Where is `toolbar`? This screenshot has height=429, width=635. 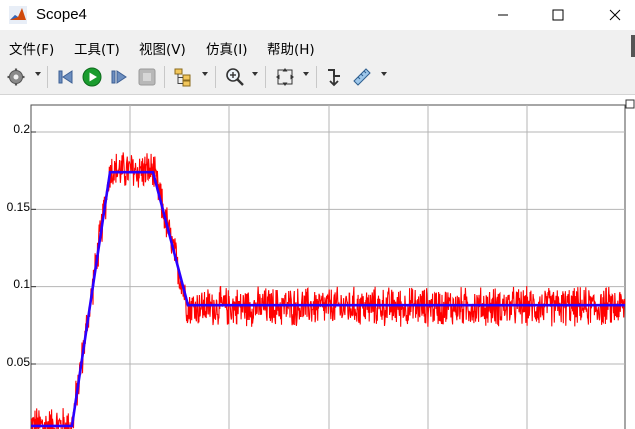 toolbar is located at coordinates (317, 77).